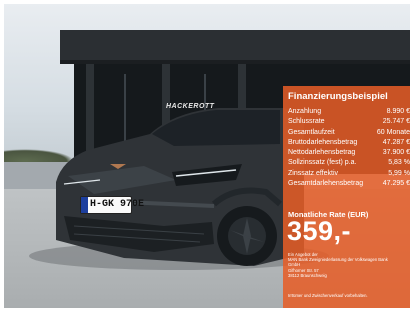 This screenshot has width=412, height=310. Describe the element at coordinates (396, 122) in the screenshot. I see `row-value: 25.747 €` at that location.